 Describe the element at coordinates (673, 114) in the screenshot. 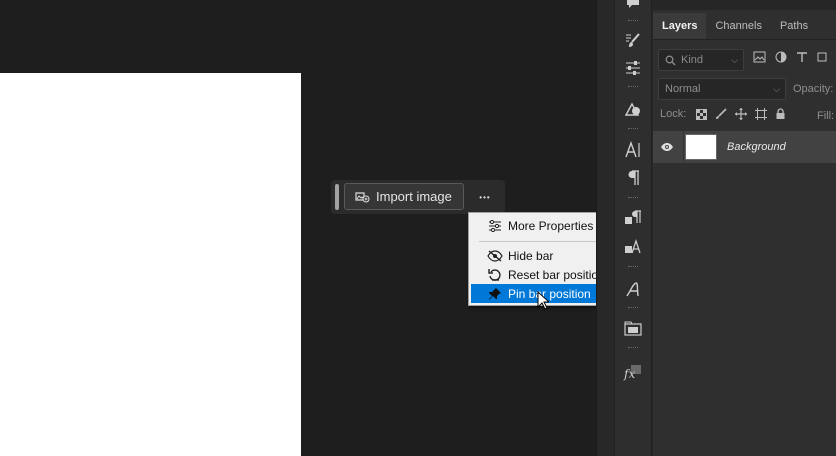

I see `lock-label: Lock:` at that location.